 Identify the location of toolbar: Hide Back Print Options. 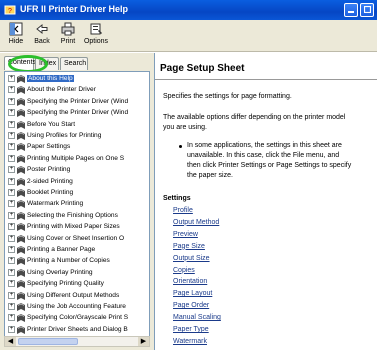
(188, 36).